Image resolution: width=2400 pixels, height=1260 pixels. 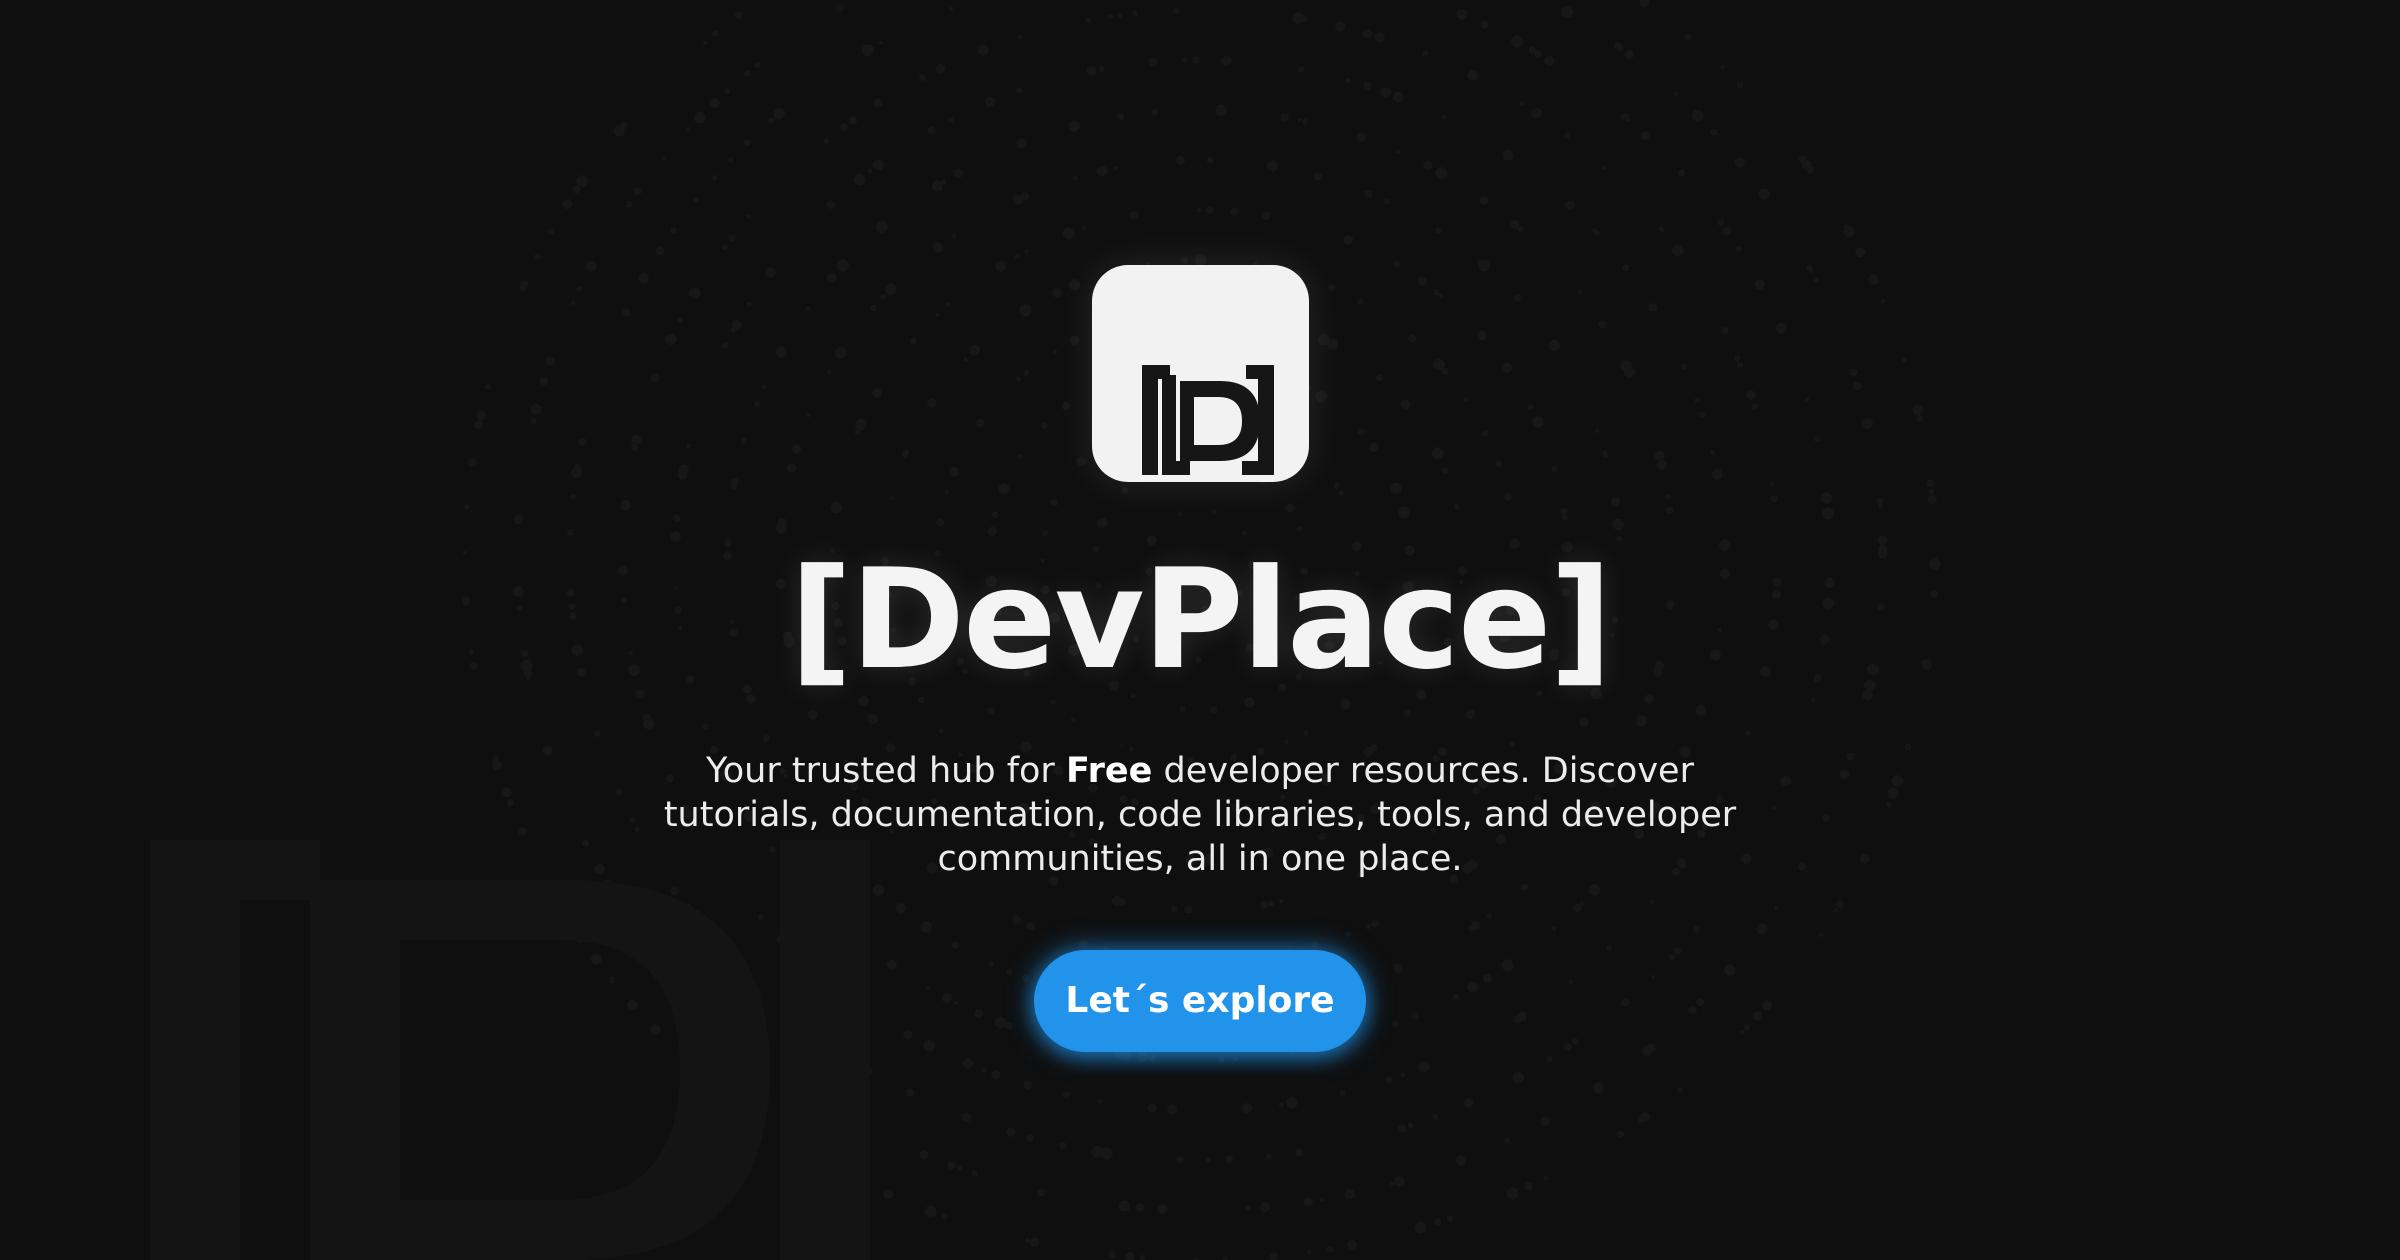 What do you see at coordinates (1200, 1001) in the screenshot?
I see `explore-button: Let´s explore` at bounding box center [1200, 1001].